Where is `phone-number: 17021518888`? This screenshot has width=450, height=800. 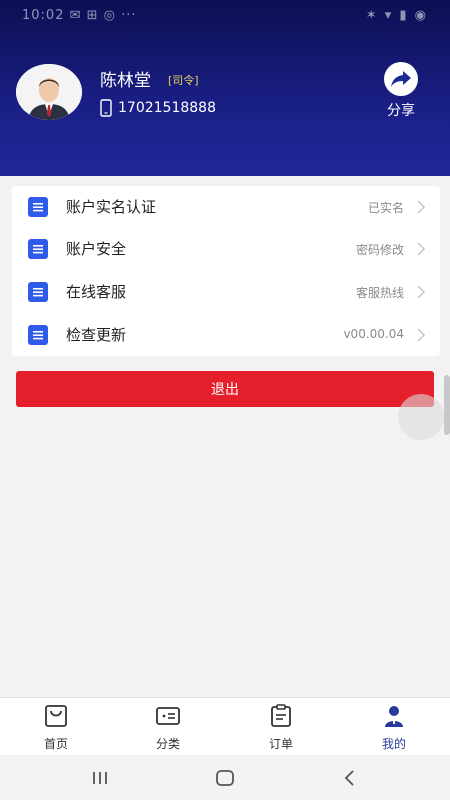
phone-number: 17021518888 is located at coordinates (167, 108).